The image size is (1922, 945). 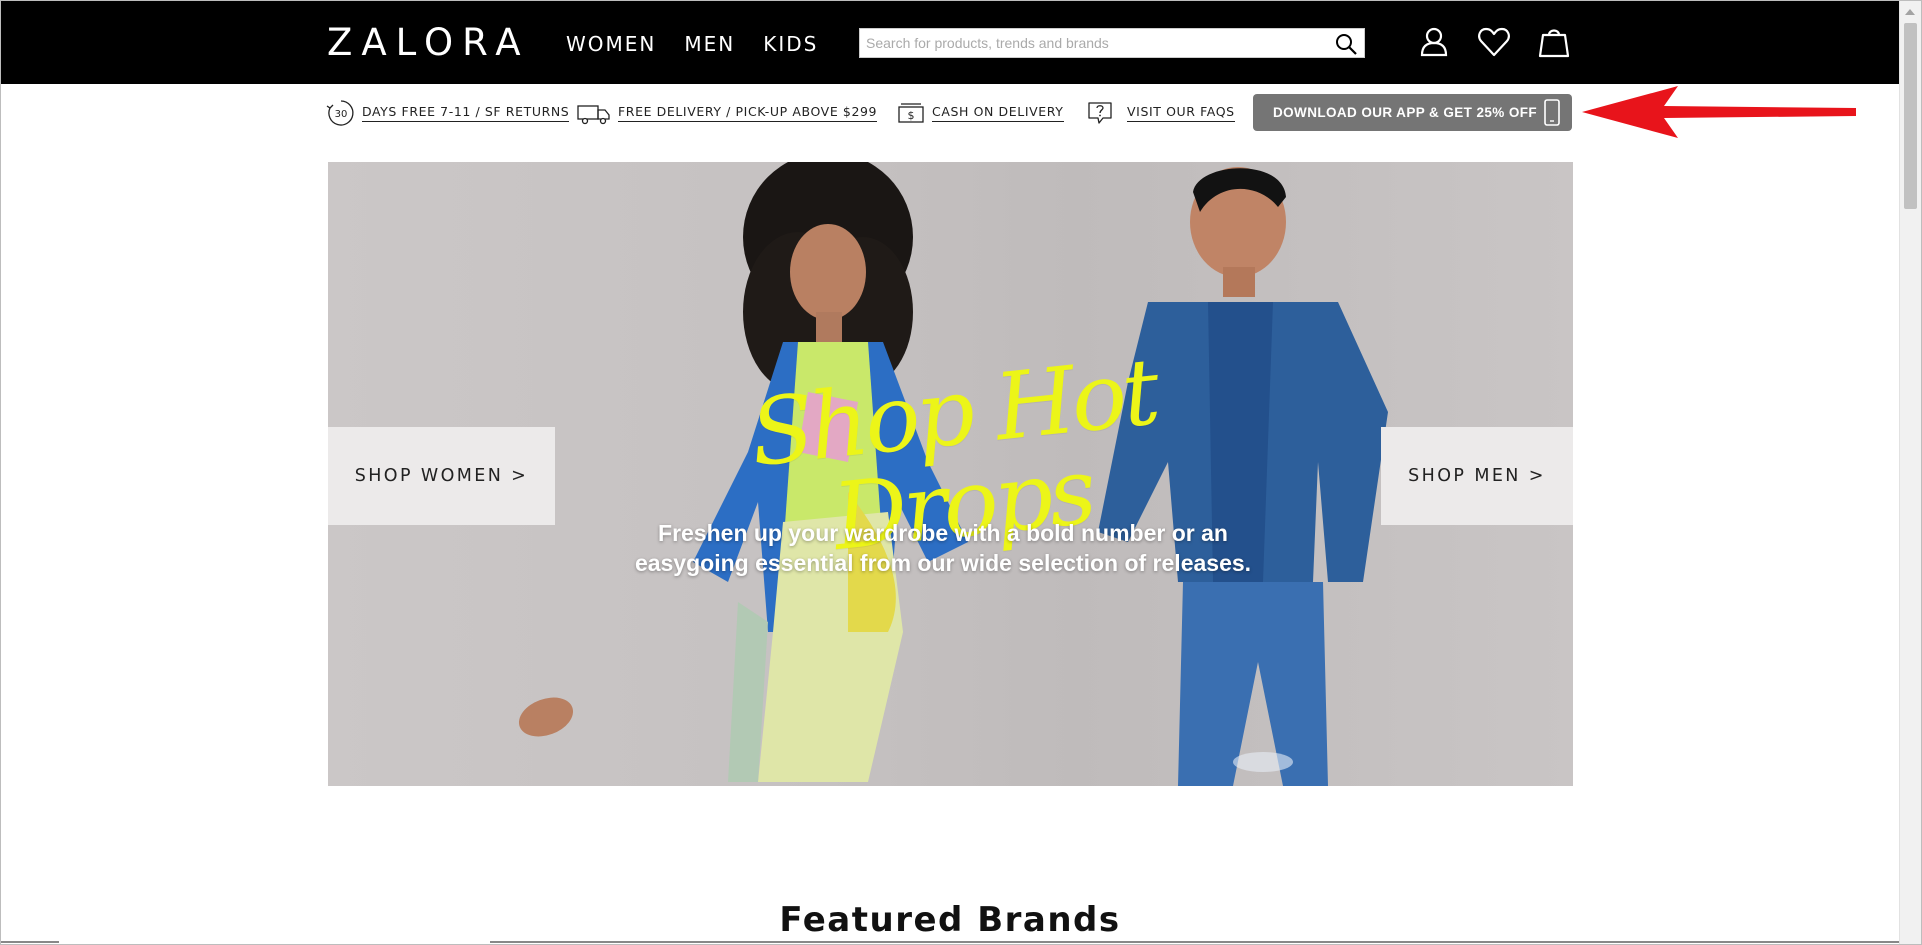 I want to click on main-nav: WOMEN MEN KIDS, so click(x=706, y=44).